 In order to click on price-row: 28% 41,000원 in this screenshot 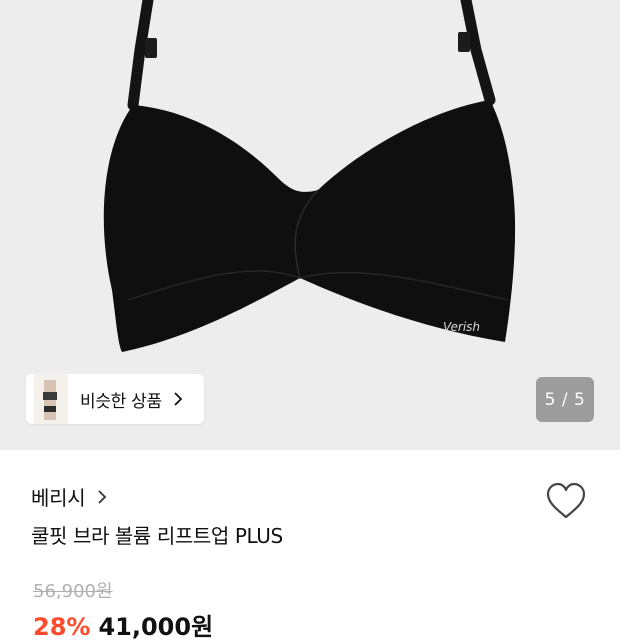, I will do `click(123, 624)`.